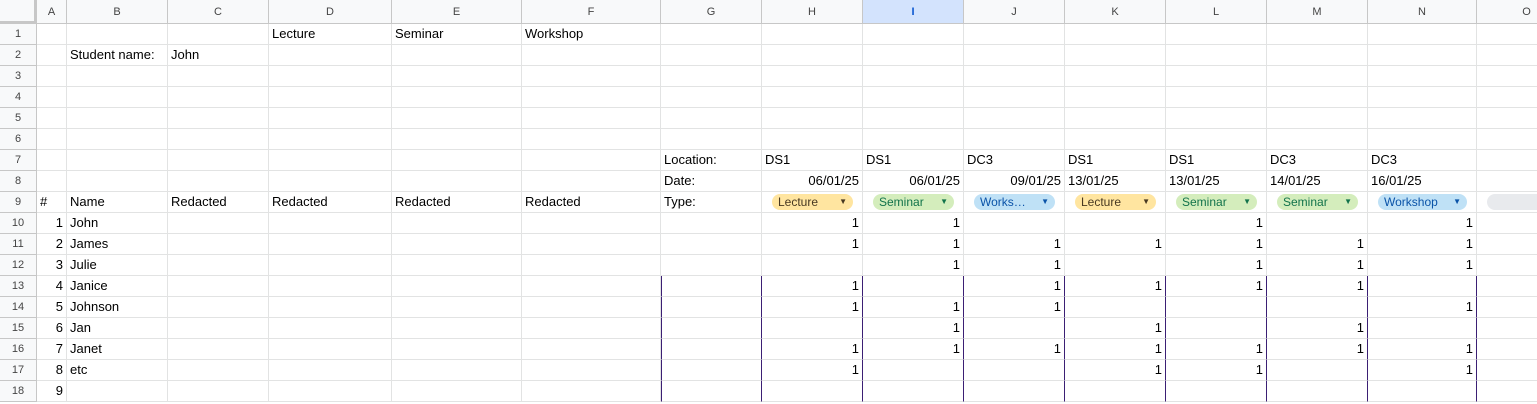 The height and width of the screenshot is (404, 1537). Describe the element at coordinates (1317, 391) in the screenshot. I see `cell-m18` at that location.